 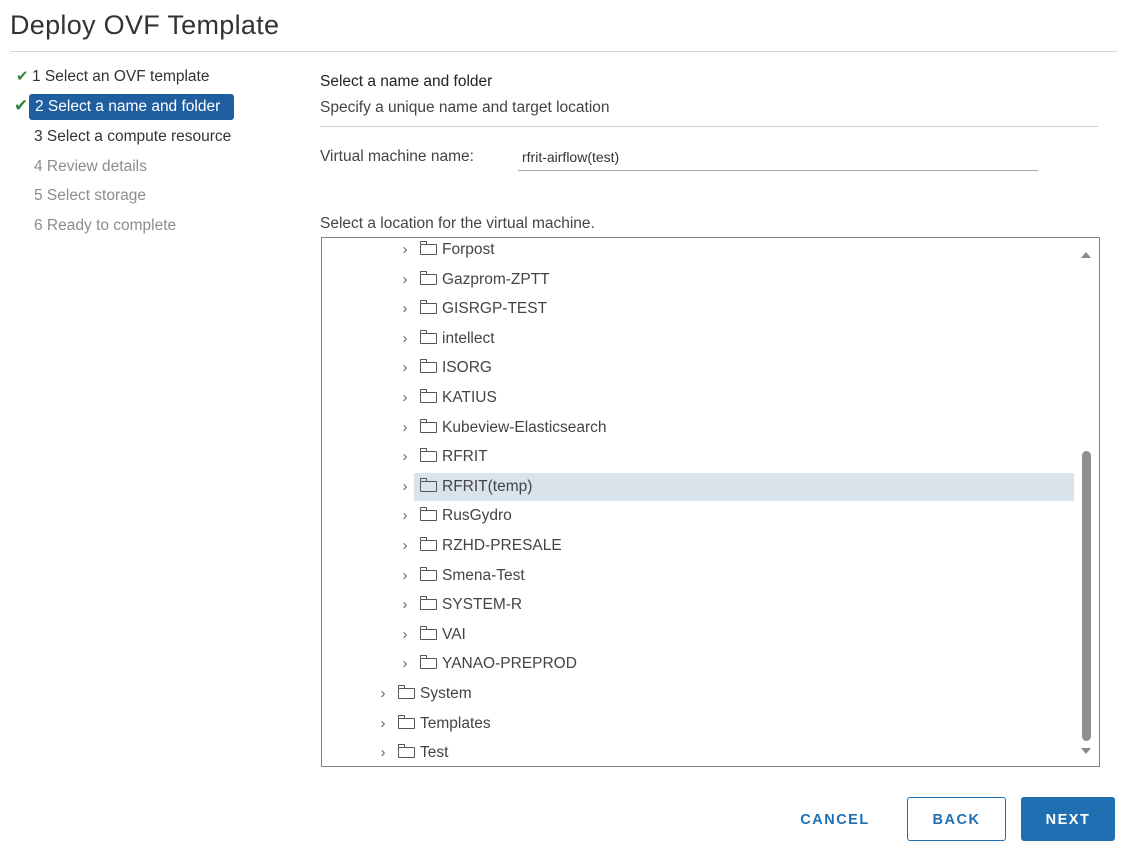 I want to click on step-label: 4 Review details, so click(x=90, y=166).